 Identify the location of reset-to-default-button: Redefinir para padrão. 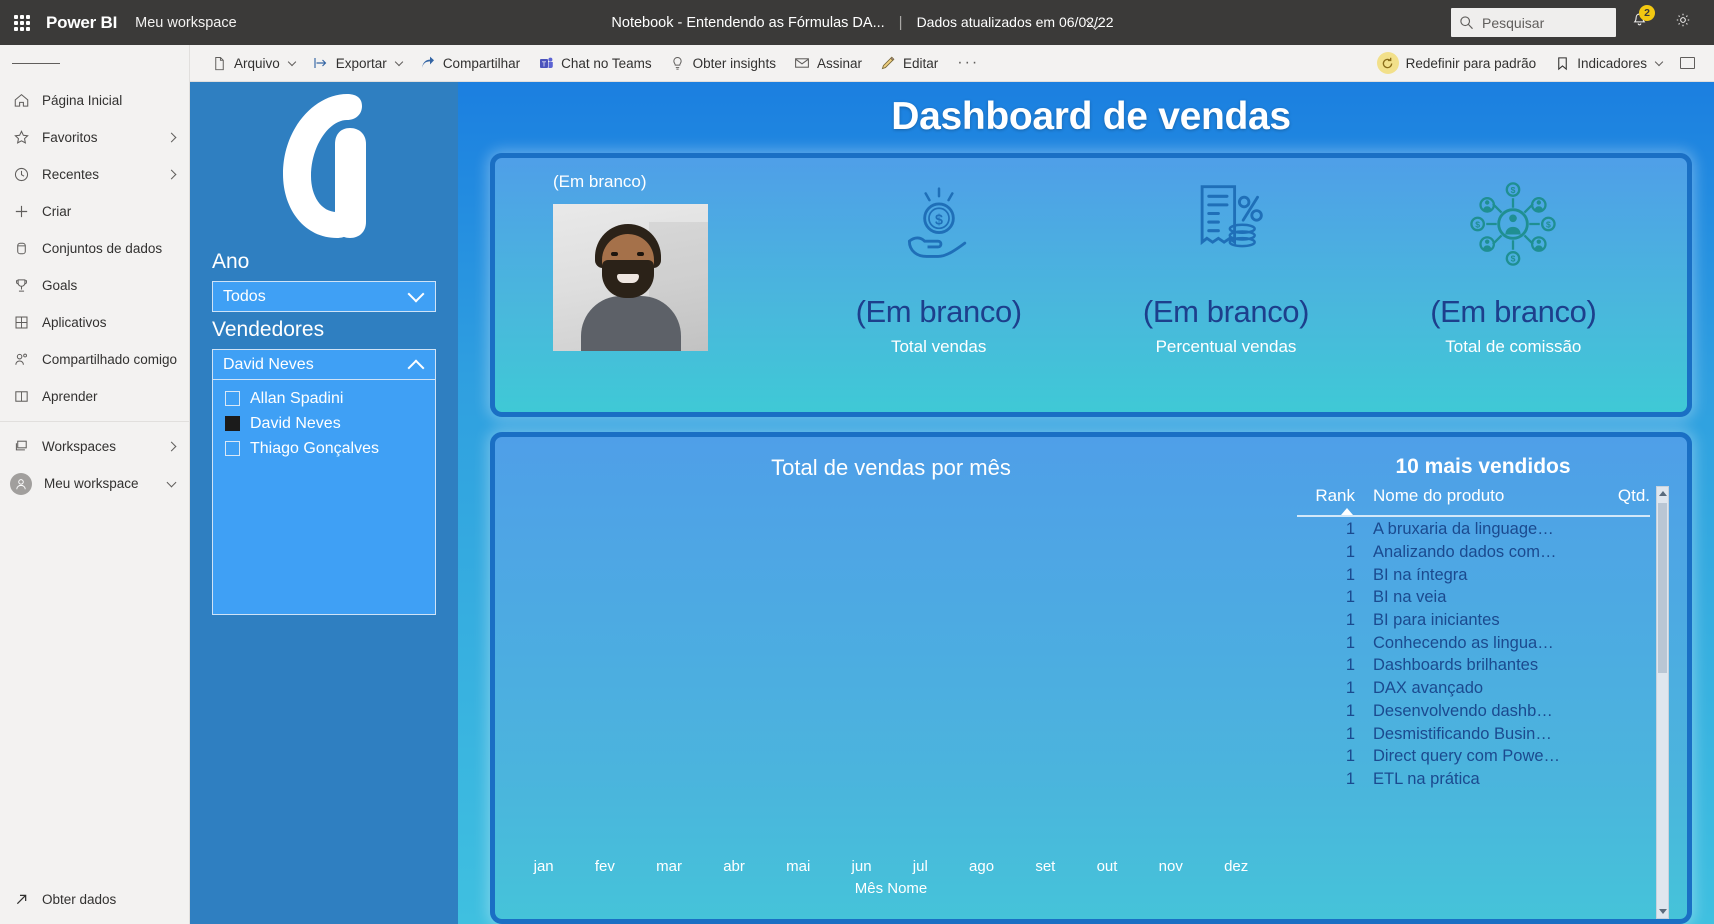
(1457, 63).